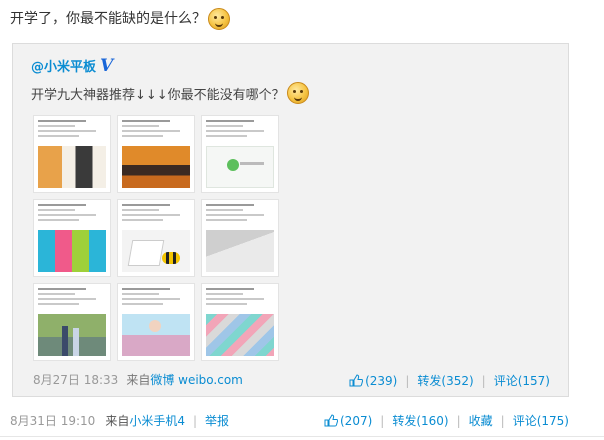  I want to click on repost-date-link: 8月27日 18:33, so click(75, 379).